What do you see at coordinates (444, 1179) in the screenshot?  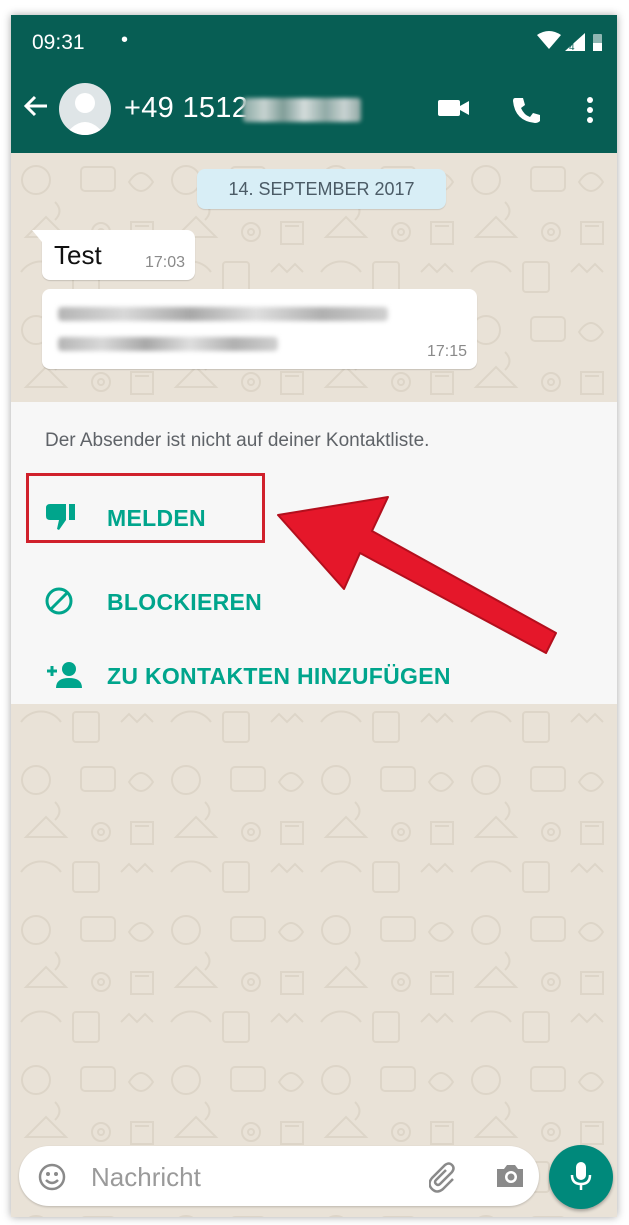 I see `paperclip-icon` at bounding box center [444, 1179].